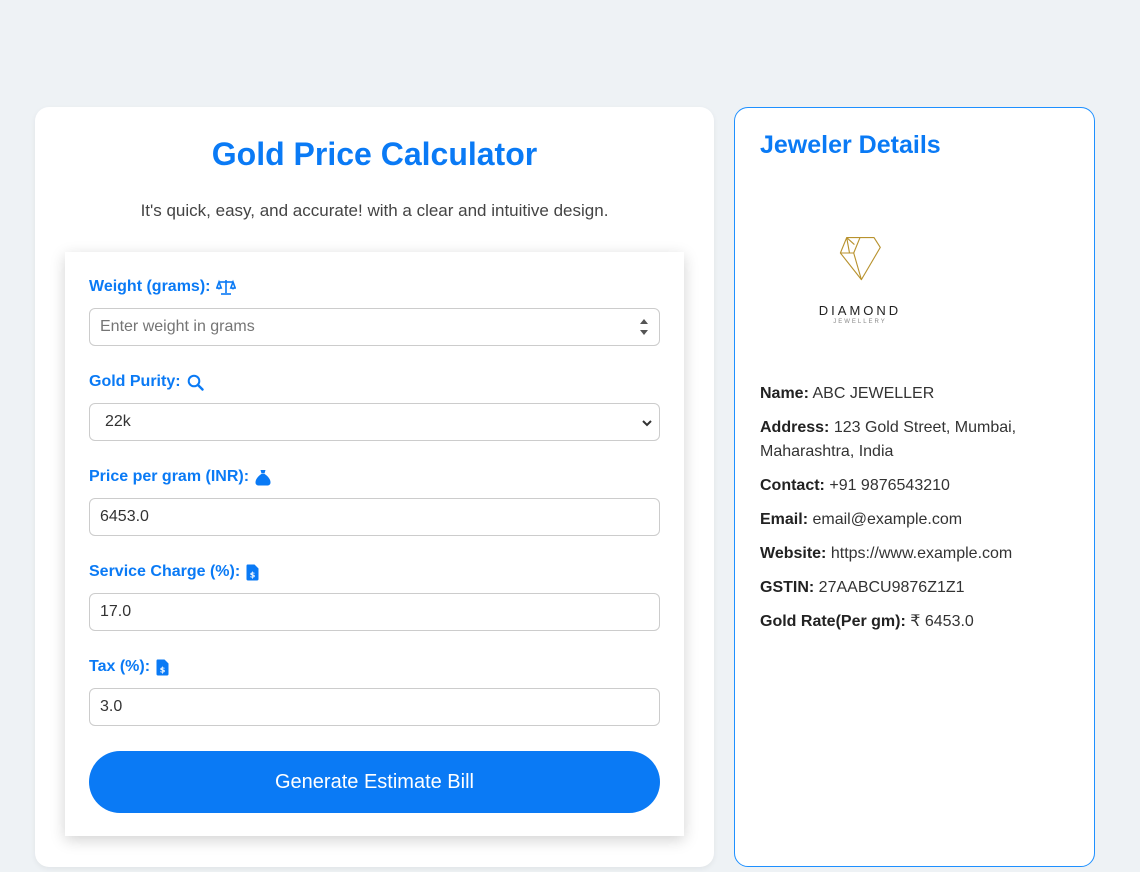  Describe the element at coordinates (263, 477) in the screenshot. I see `money-bag-icon` at that location.